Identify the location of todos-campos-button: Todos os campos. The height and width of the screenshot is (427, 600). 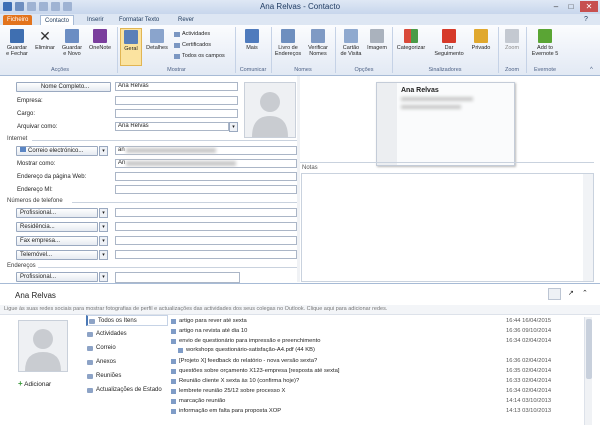
(199, 56).